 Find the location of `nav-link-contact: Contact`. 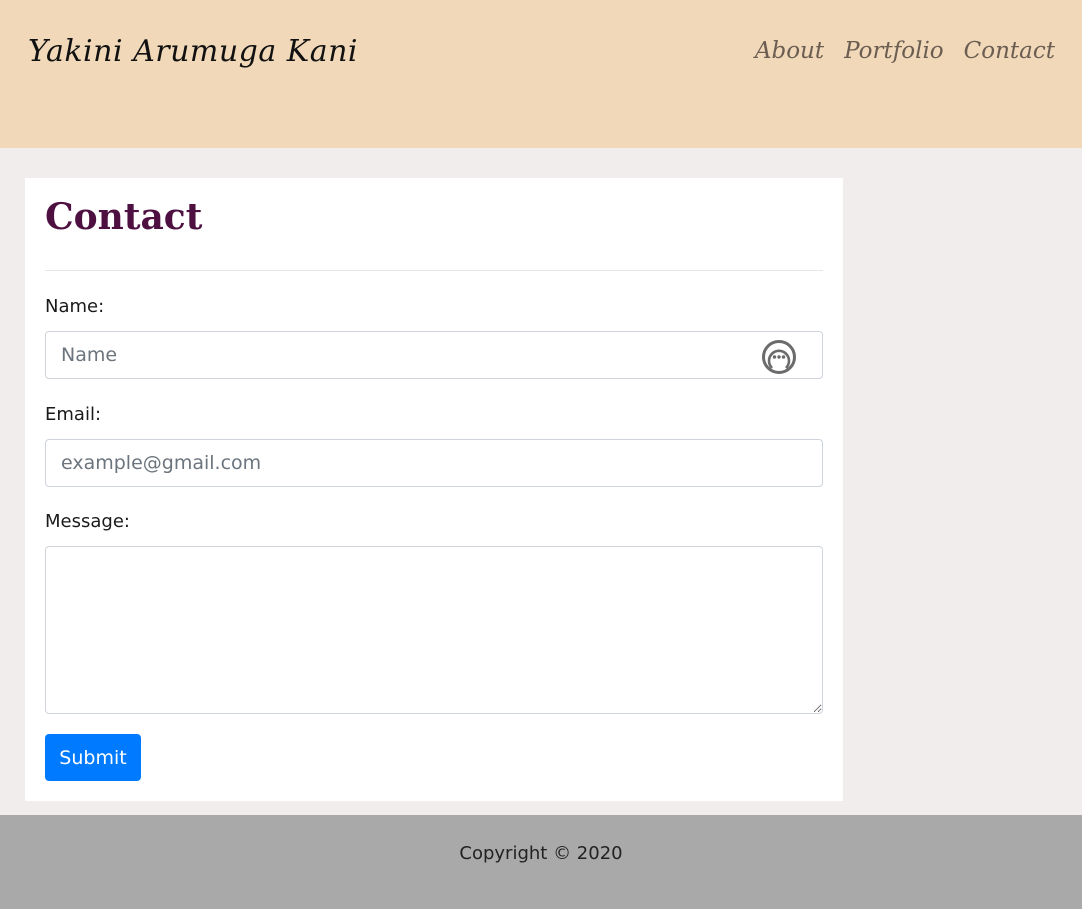

nav-link-contact: Contact is located at coordinates (1009, 51).